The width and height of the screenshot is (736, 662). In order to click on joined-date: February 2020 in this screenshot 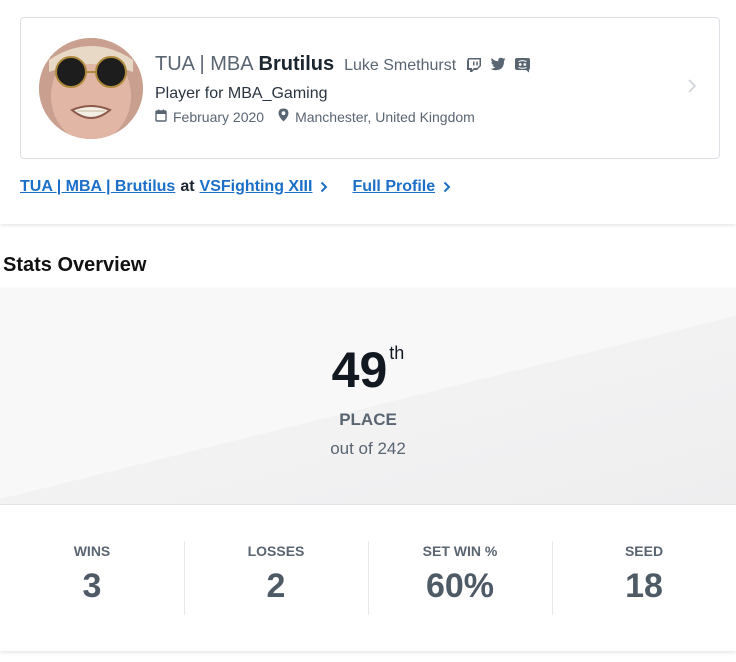, I will do `click(209, 117)`.